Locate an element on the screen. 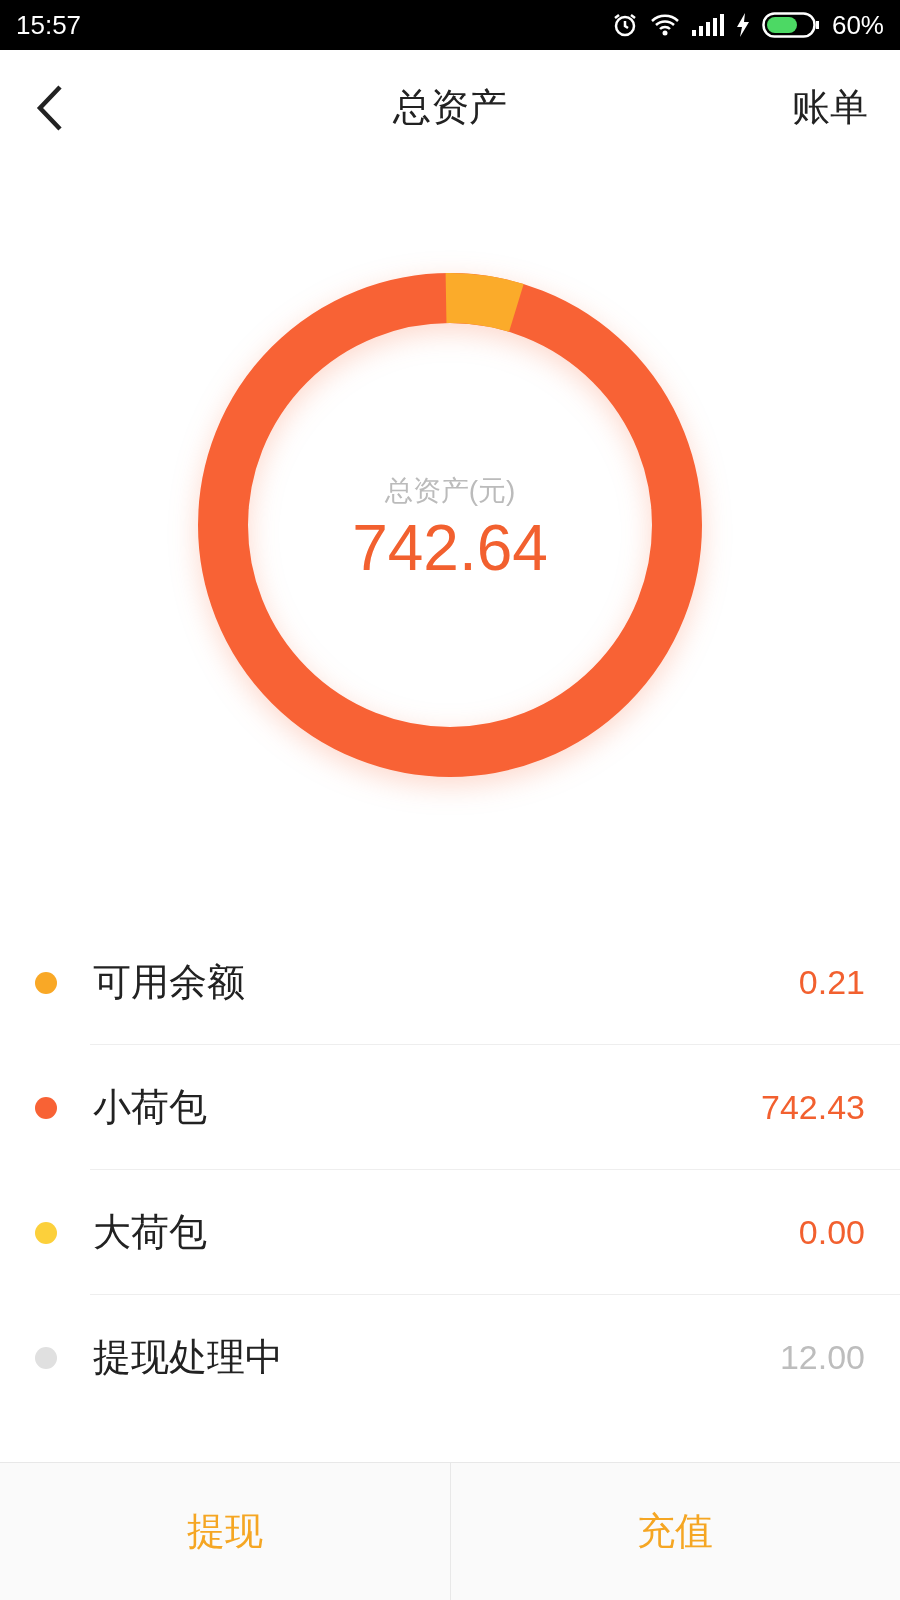 The image size is (900, 1600). item-value: 742.43 is located at coordinates (813, 1107).